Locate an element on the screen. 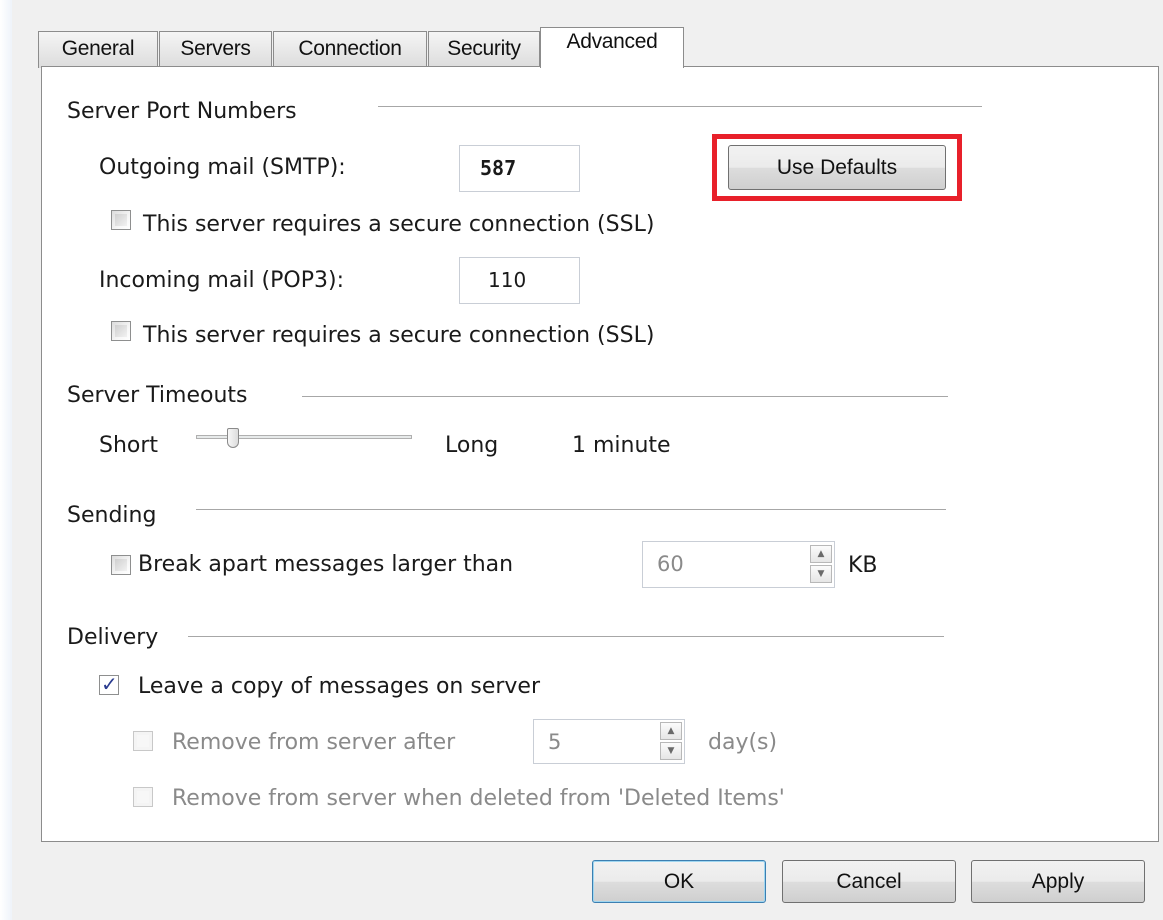 This screenshot has height=920, width=1163. cancel-button: Cancel is located at coordinates (869, 881).